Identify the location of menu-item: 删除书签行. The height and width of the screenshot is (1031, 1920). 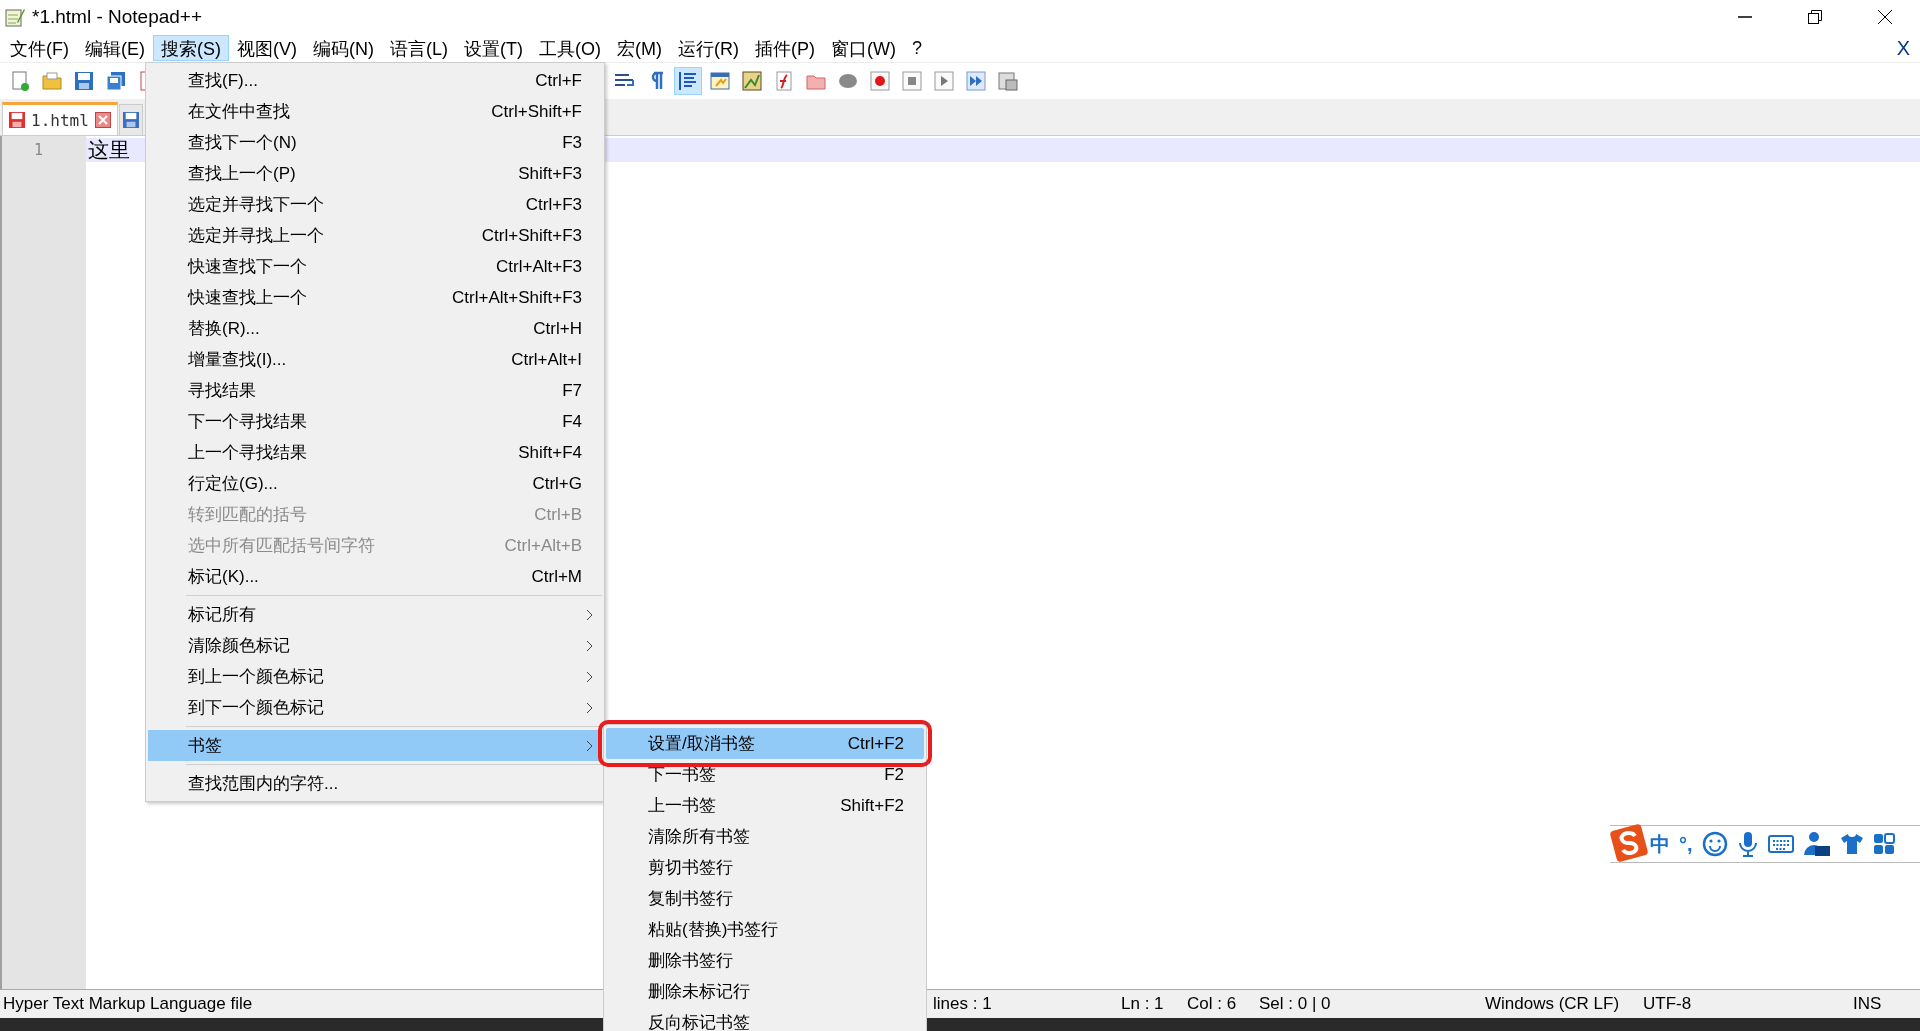
(765, 960).